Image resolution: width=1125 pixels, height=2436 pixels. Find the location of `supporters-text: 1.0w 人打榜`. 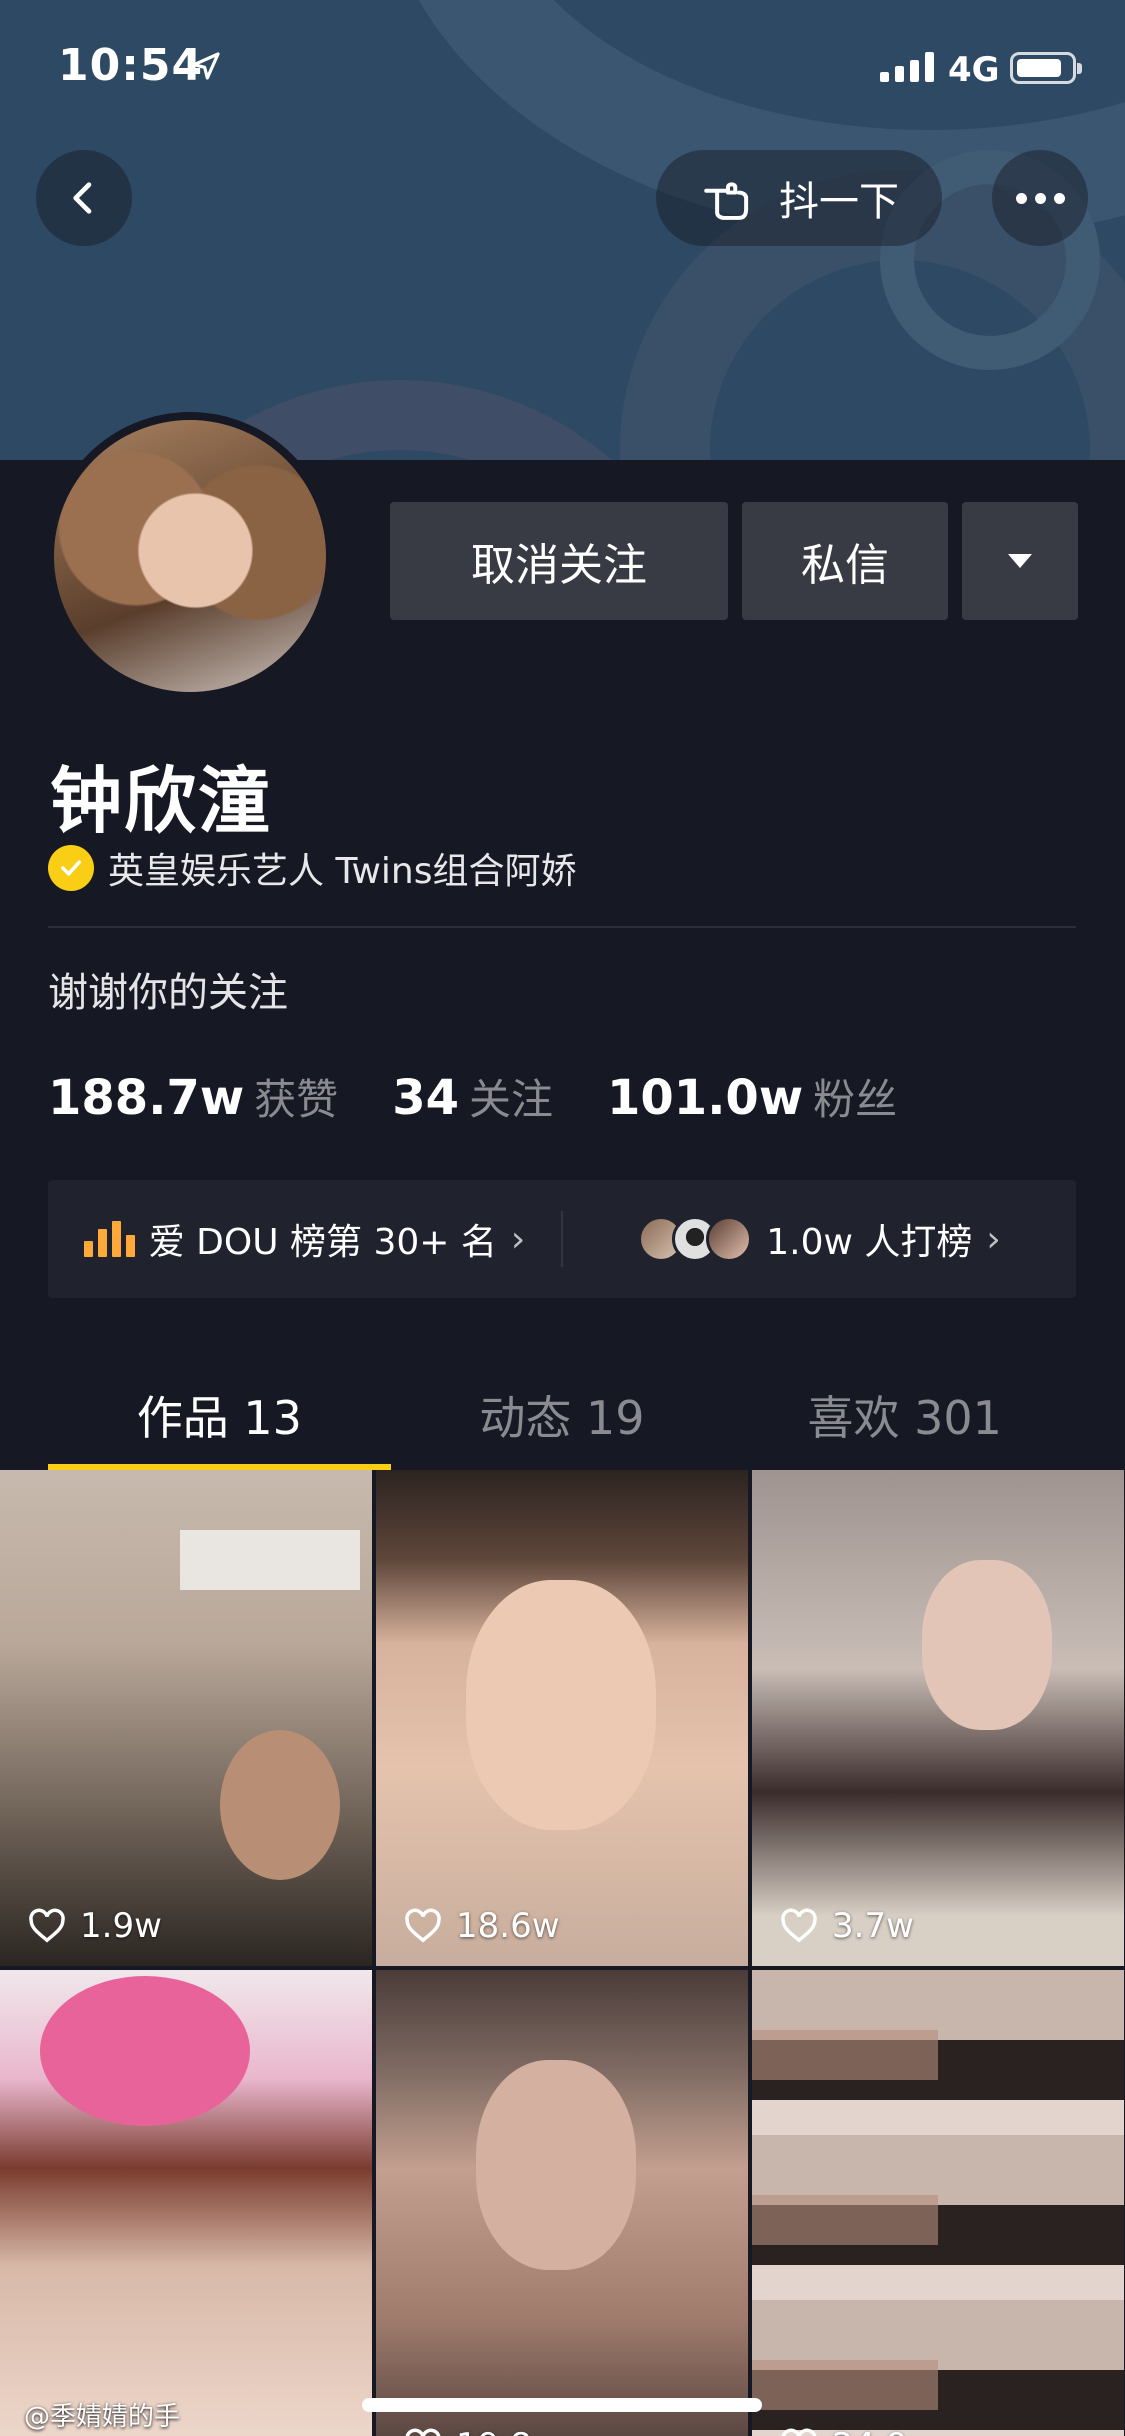

supporters-text: 1.0w 人打榜 is located at coordinates (869, 1242).